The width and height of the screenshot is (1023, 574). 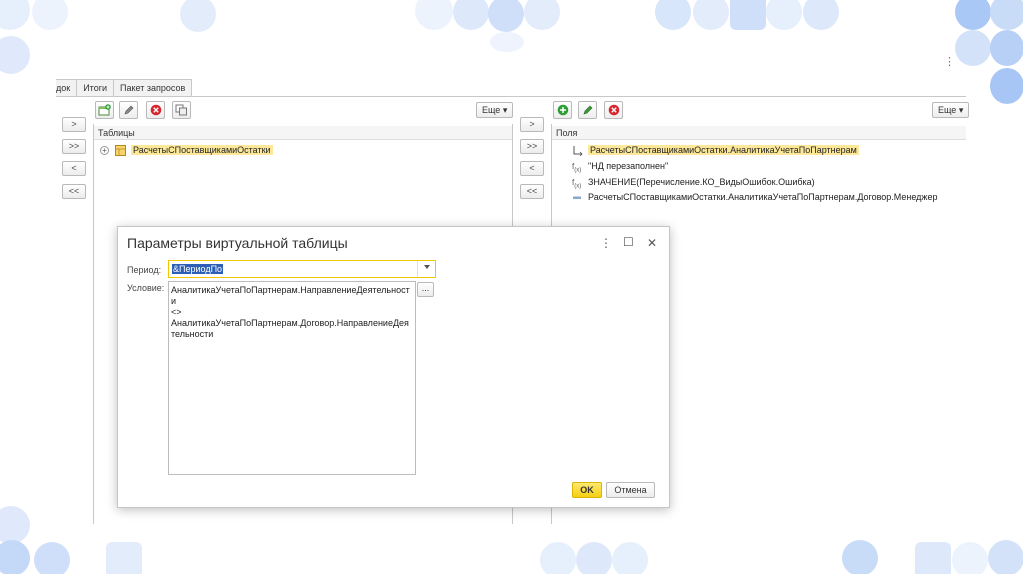 I want to click on period-input: &ПериодПо, so click(x=302, y=269).